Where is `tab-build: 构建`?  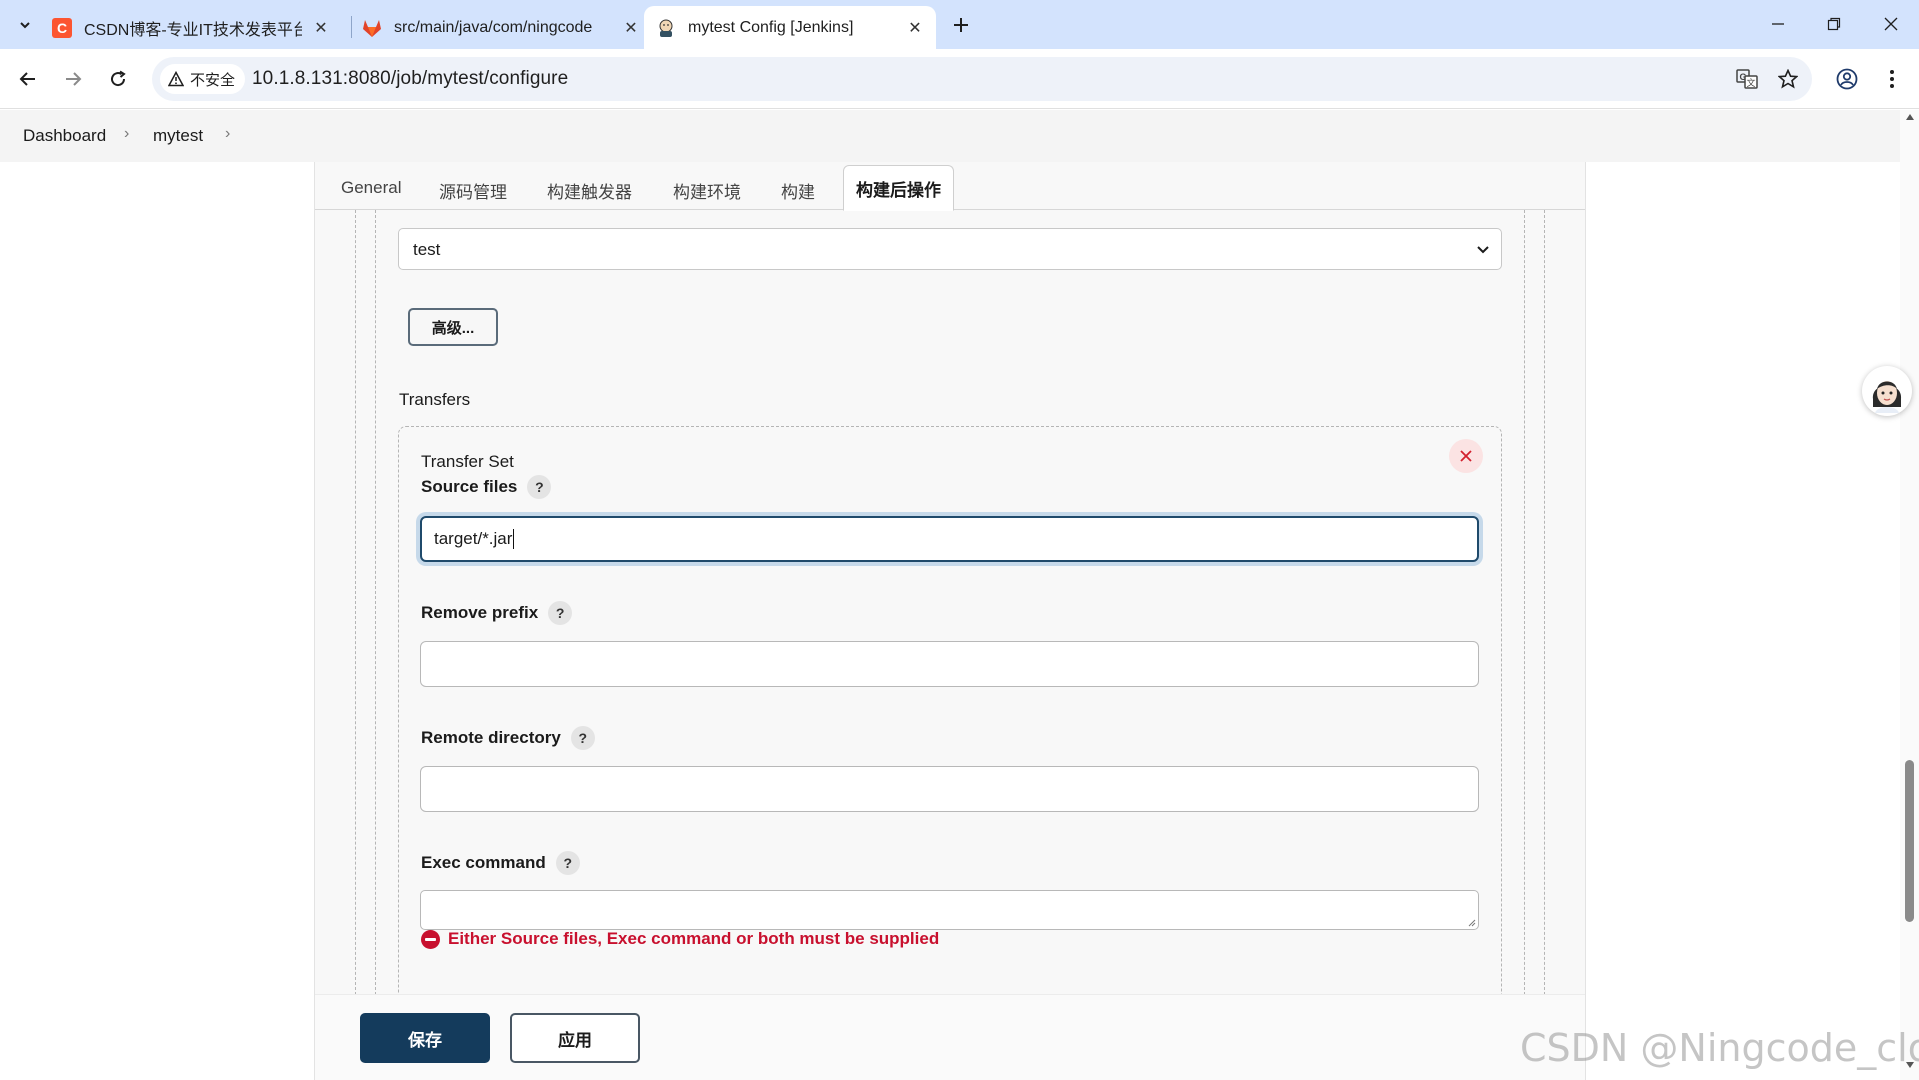
tab-build: 构建 is located at coordinates (798, 190).